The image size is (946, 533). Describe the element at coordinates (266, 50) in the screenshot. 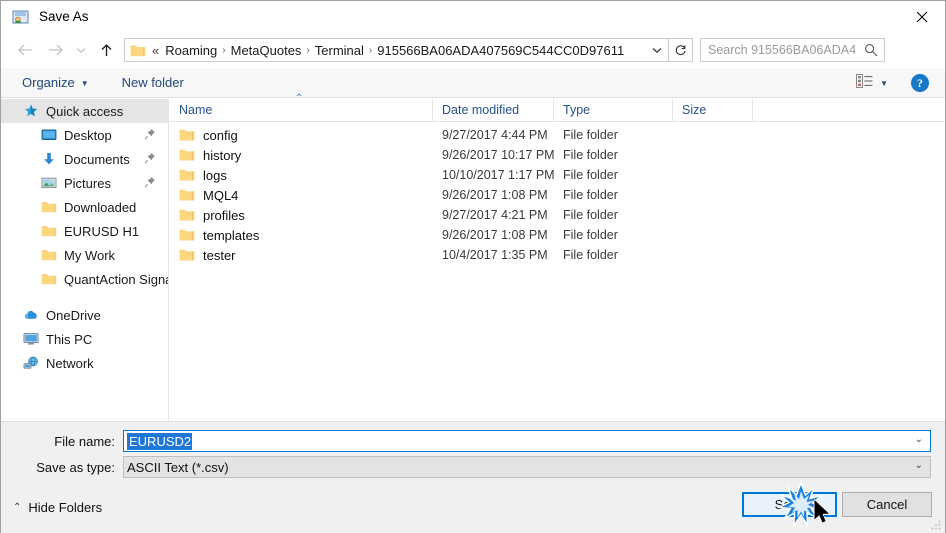

I see `breadcrumb-item-metaquotes: MetaQuotes` at that location.